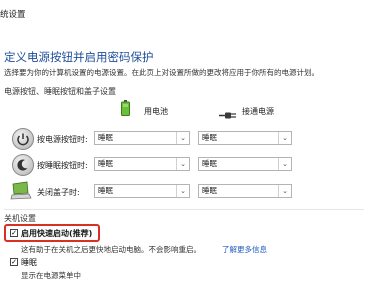 Image resolution: width=369 pixels, height=281 pixels. What do you see at coordinates (244, 249) in the screenshot?
I see `learn-more-link: 了解更多信息` at bounding box center [244, 249].